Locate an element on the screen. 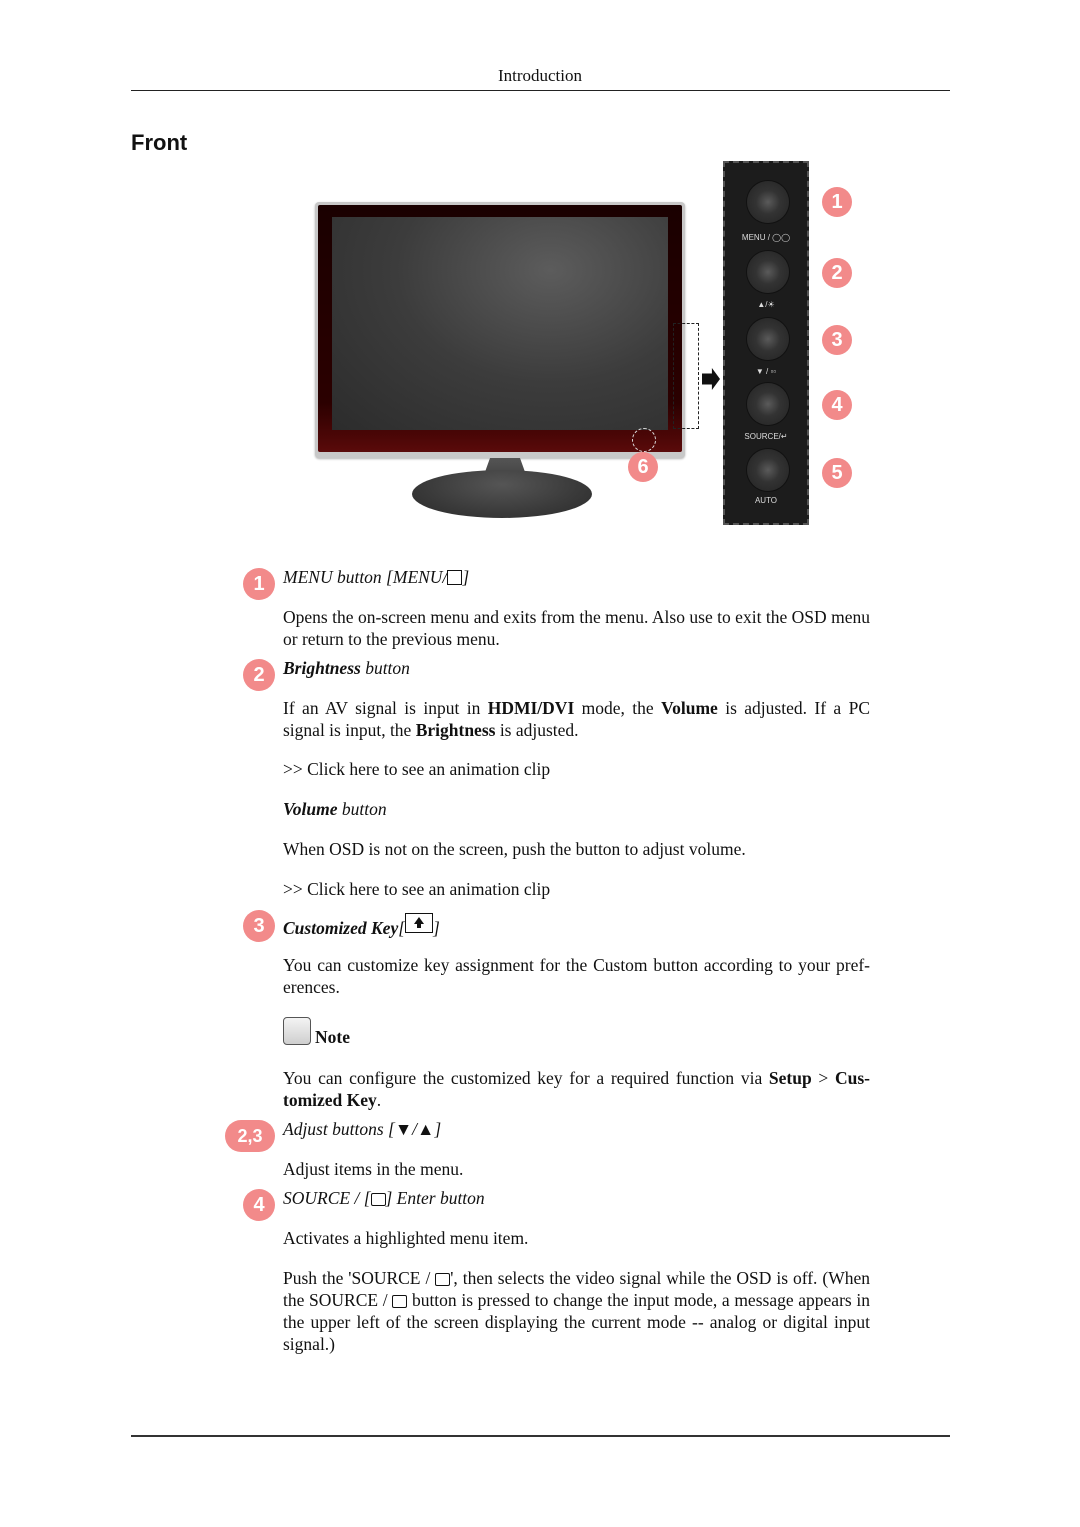 This screenshot has width=1080, height=1527. monitor-bezel is located at coordinates (500, 330).